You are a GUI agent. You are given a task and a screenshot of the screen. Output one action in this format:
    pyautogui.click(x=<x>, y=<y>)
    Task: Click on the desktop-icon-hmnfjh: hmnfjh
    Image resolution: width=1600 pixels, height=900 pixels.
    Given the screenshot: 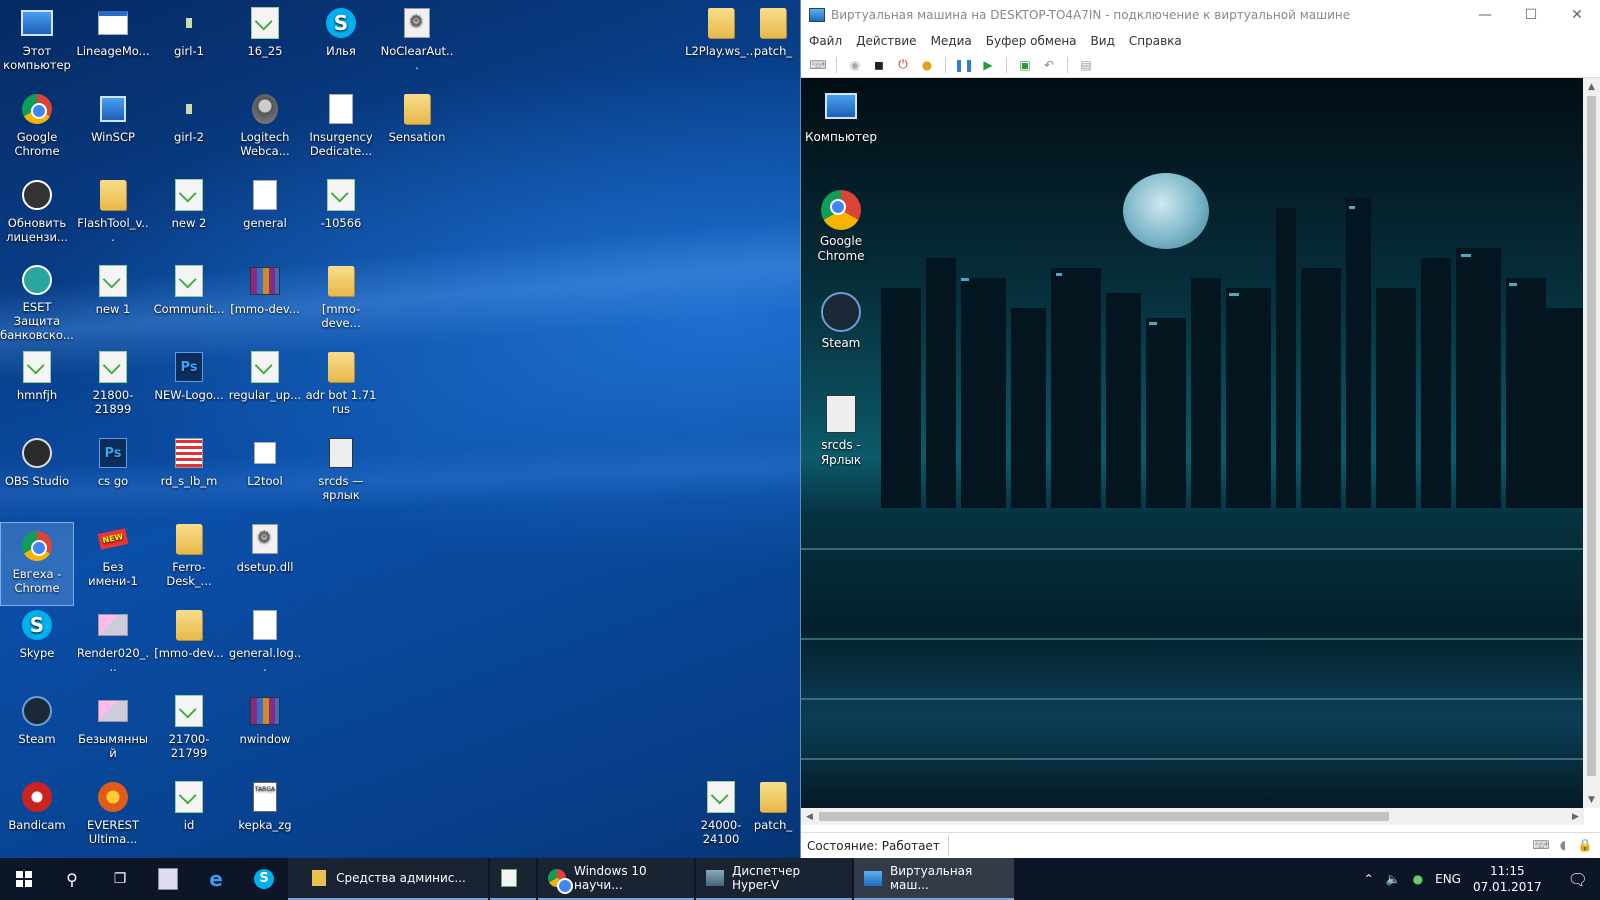 What is the action you would take?
    pyautogui.click(x=37, y=386)
    